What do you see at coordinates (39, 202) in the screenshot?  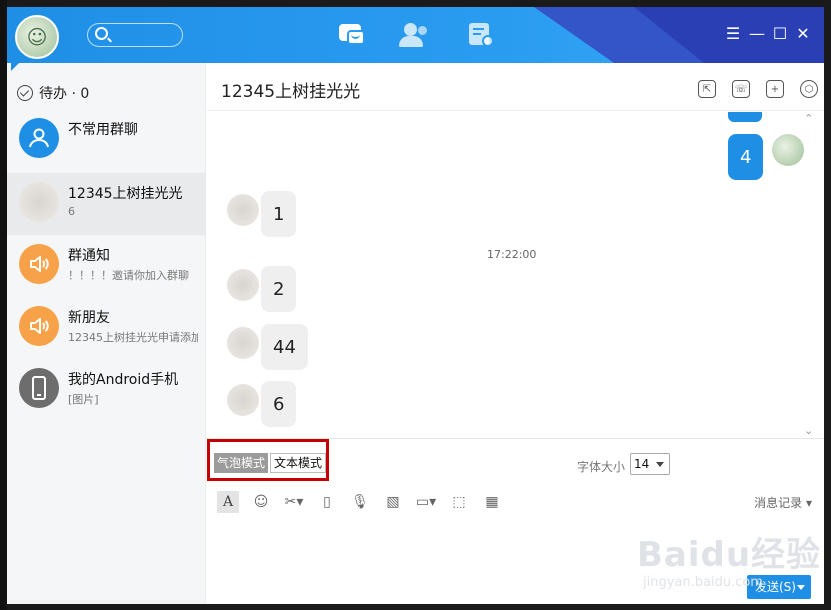 I see `user-avatar` at bounding box center [39, 202].